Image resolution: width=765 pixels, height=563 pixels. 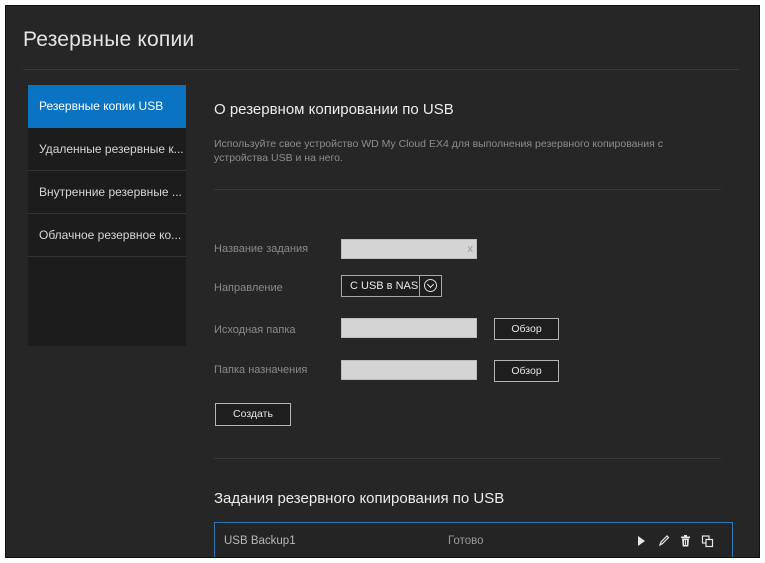 What do you see at coordinates (409, 328) in the screenshot?
I see `source-folder-input` at bounding box center [409, 328].